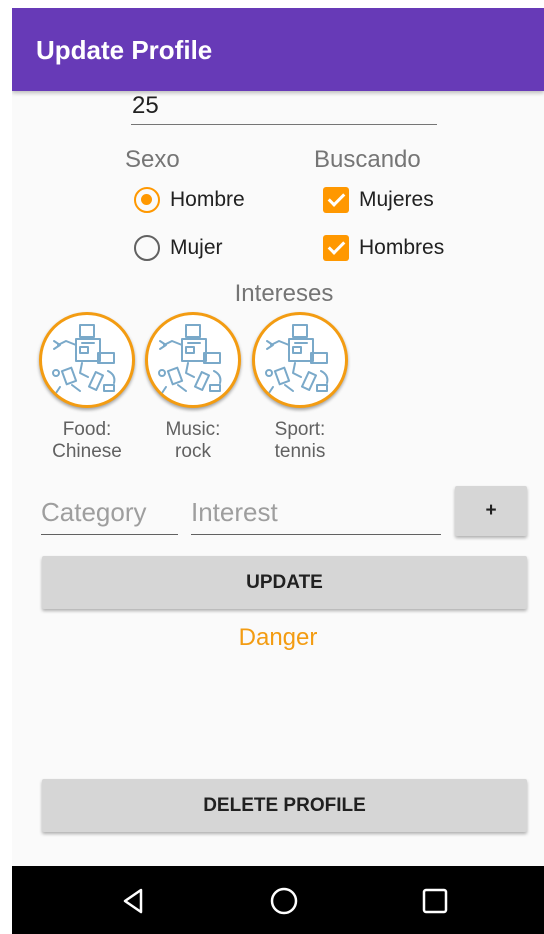 This screenshot has height=934, width=544. What do you see at coordinates (336, 248) in the screenshot?
I see `checkbox-hombres-box` at bounding box center [336, 248].